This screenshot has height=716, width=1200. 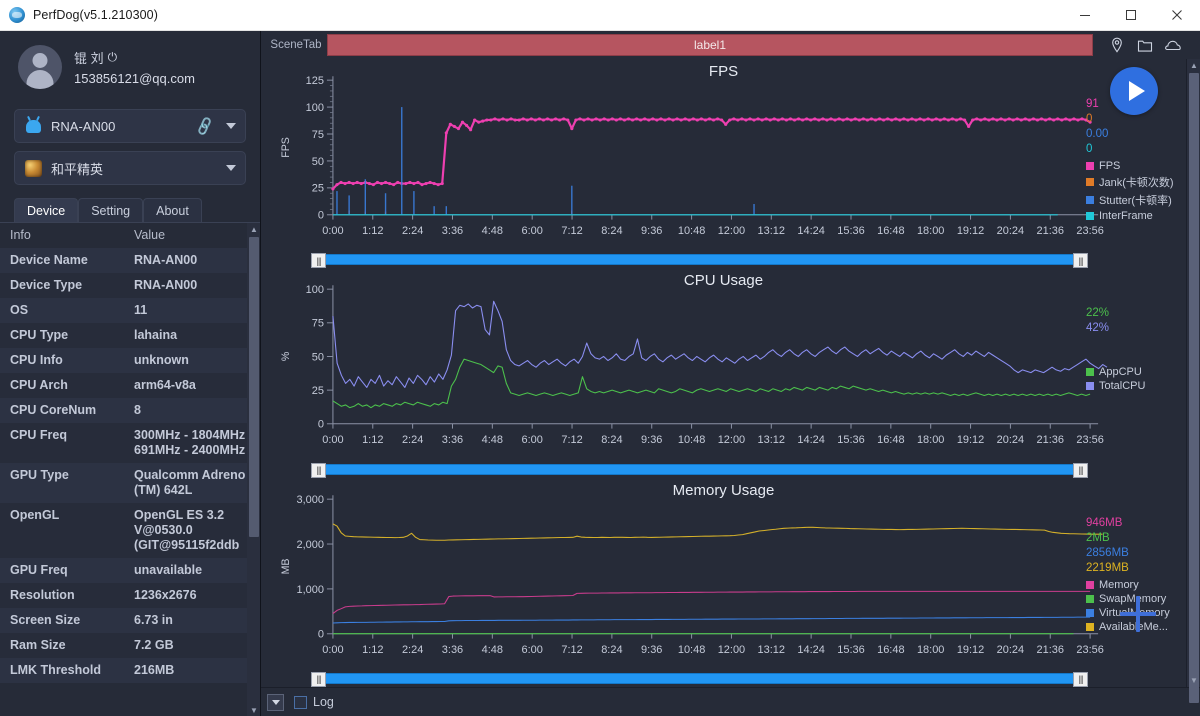 I want to click on info-cell: CPU Freq, so click(x=38, y=435).